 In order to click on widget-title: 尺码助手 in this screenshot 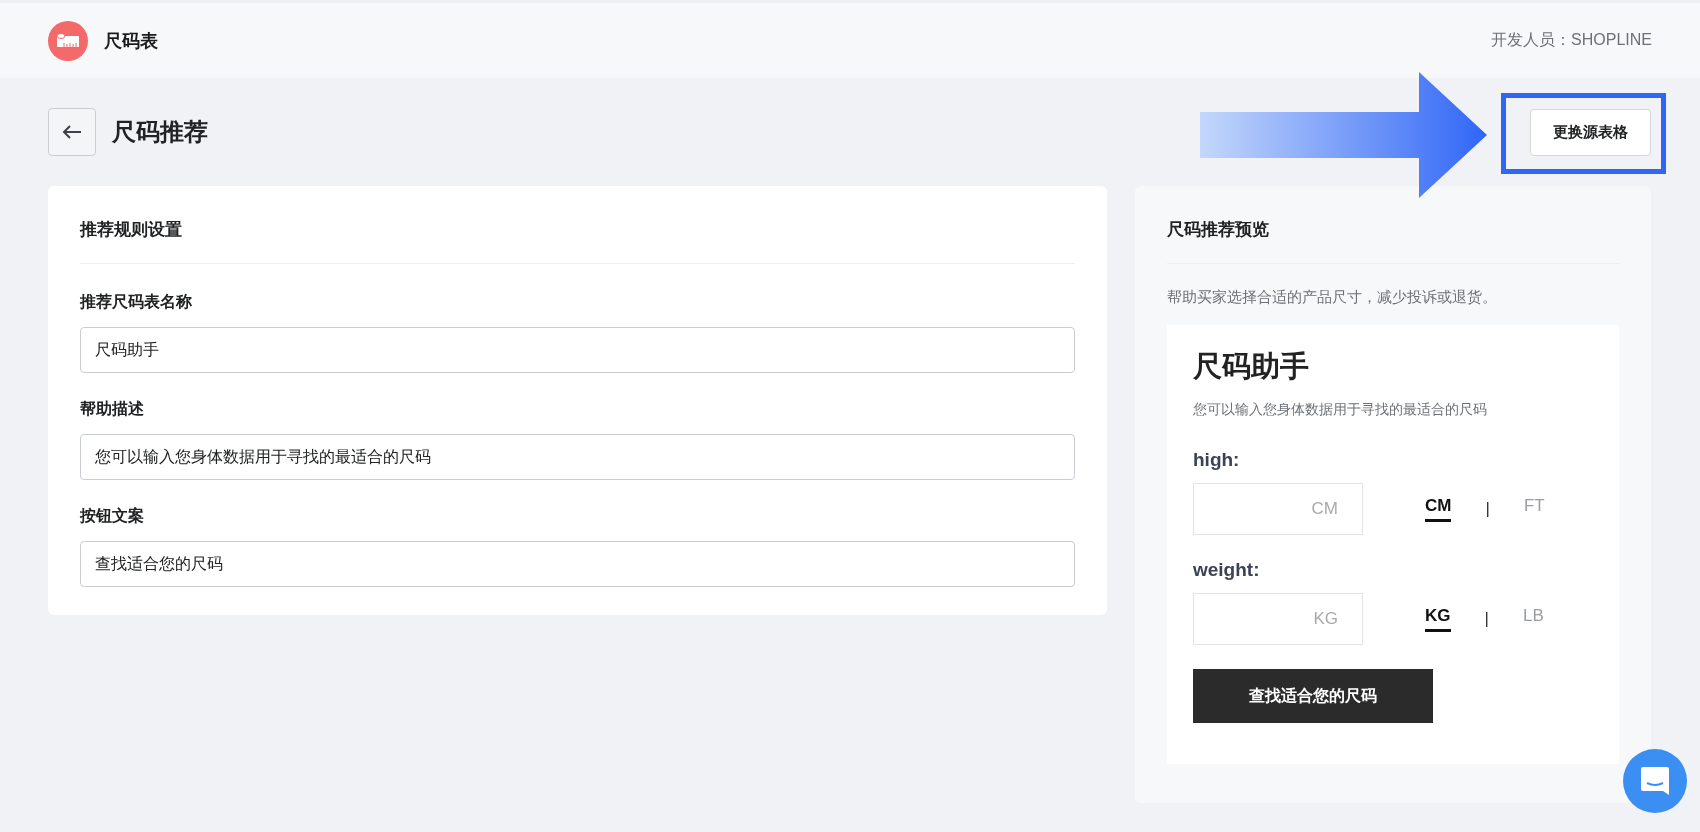, I will do `click(1251, 366)`.